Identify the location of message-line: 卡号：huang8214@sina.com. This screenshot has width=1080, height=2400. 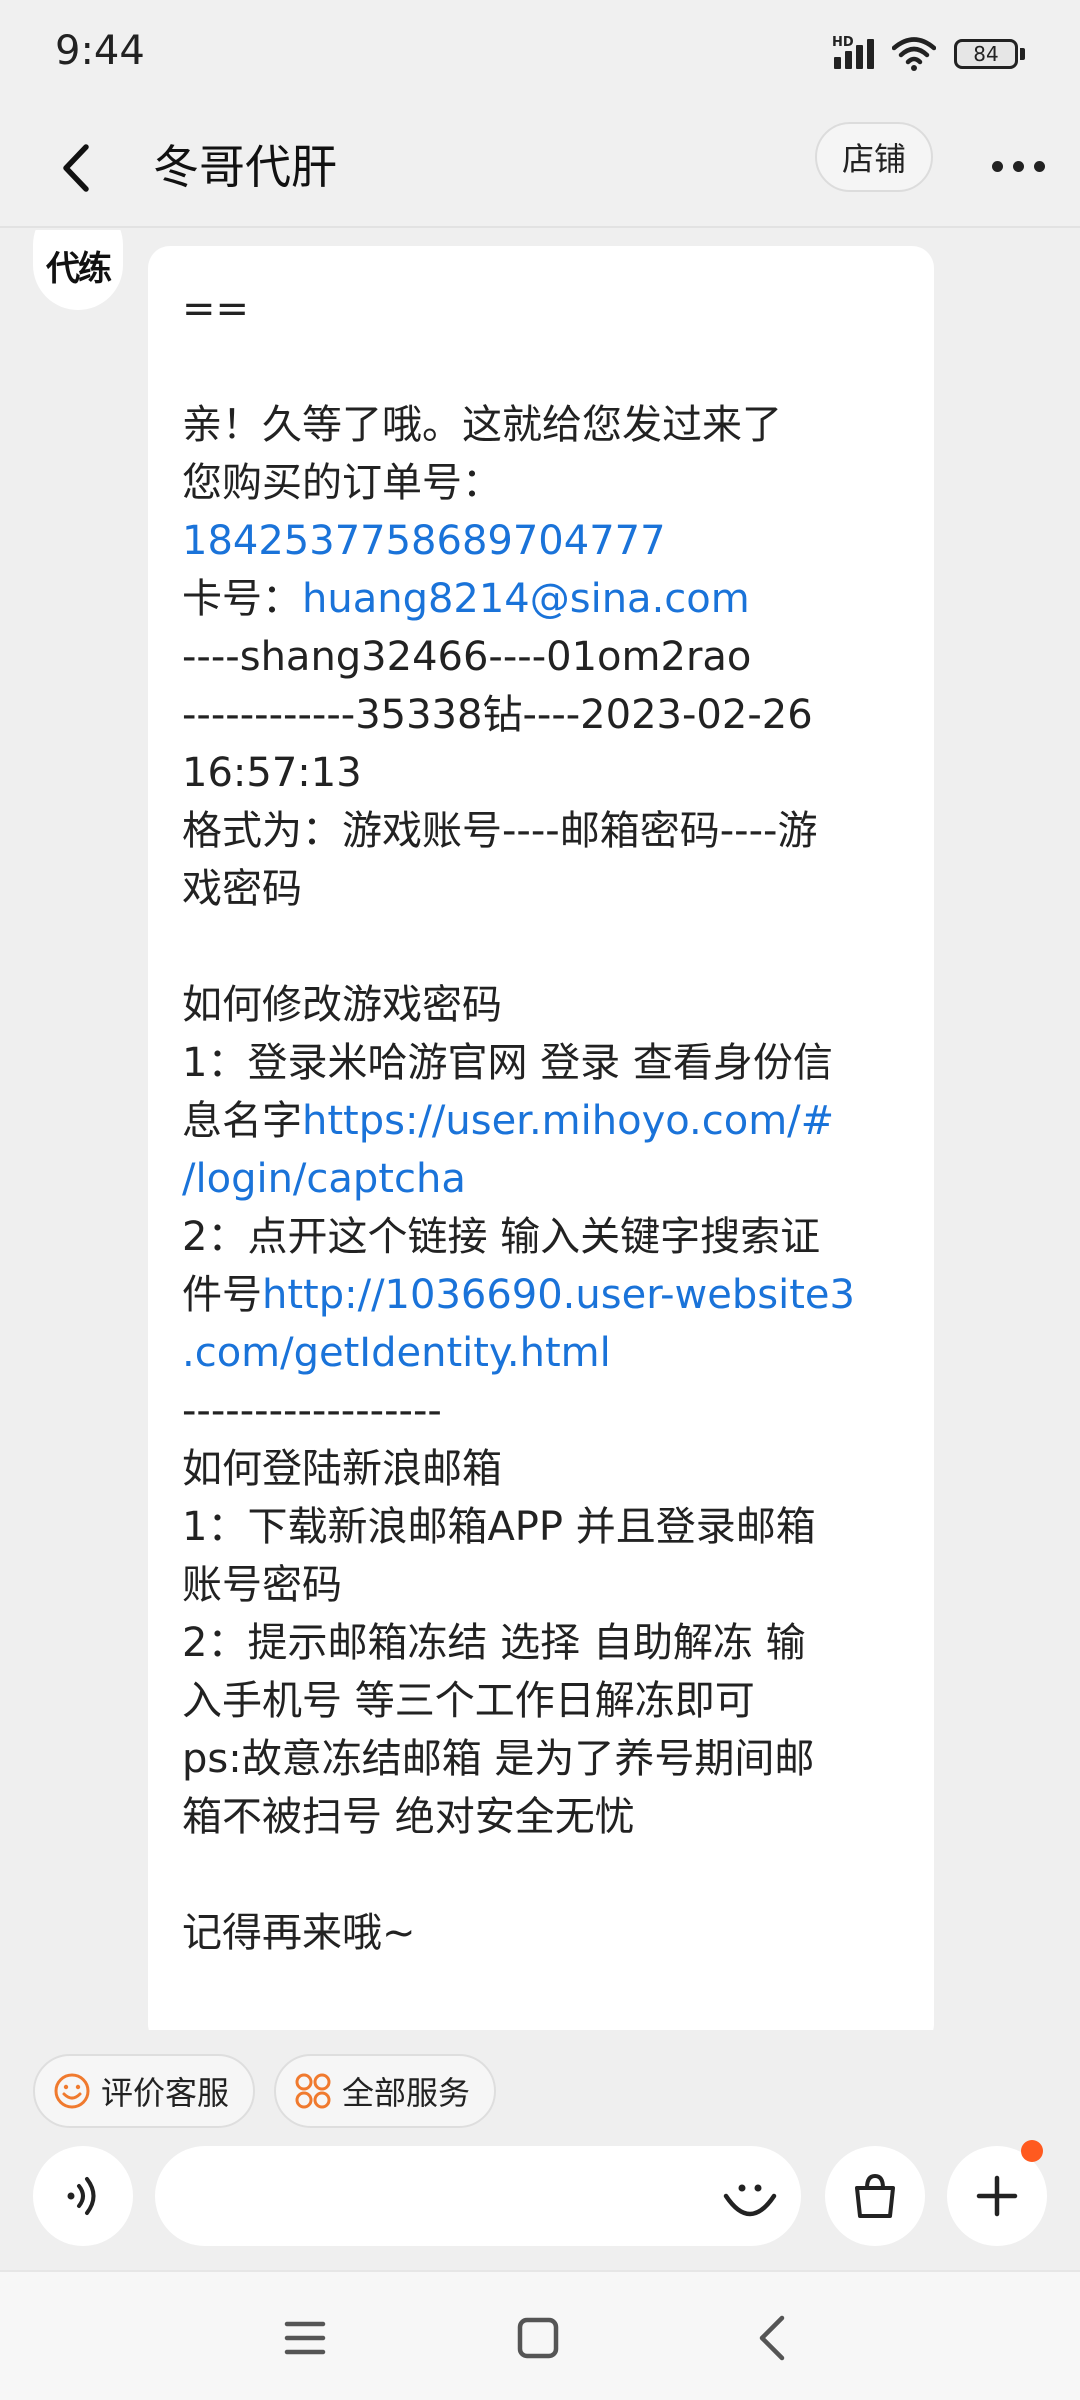
(547, 599).